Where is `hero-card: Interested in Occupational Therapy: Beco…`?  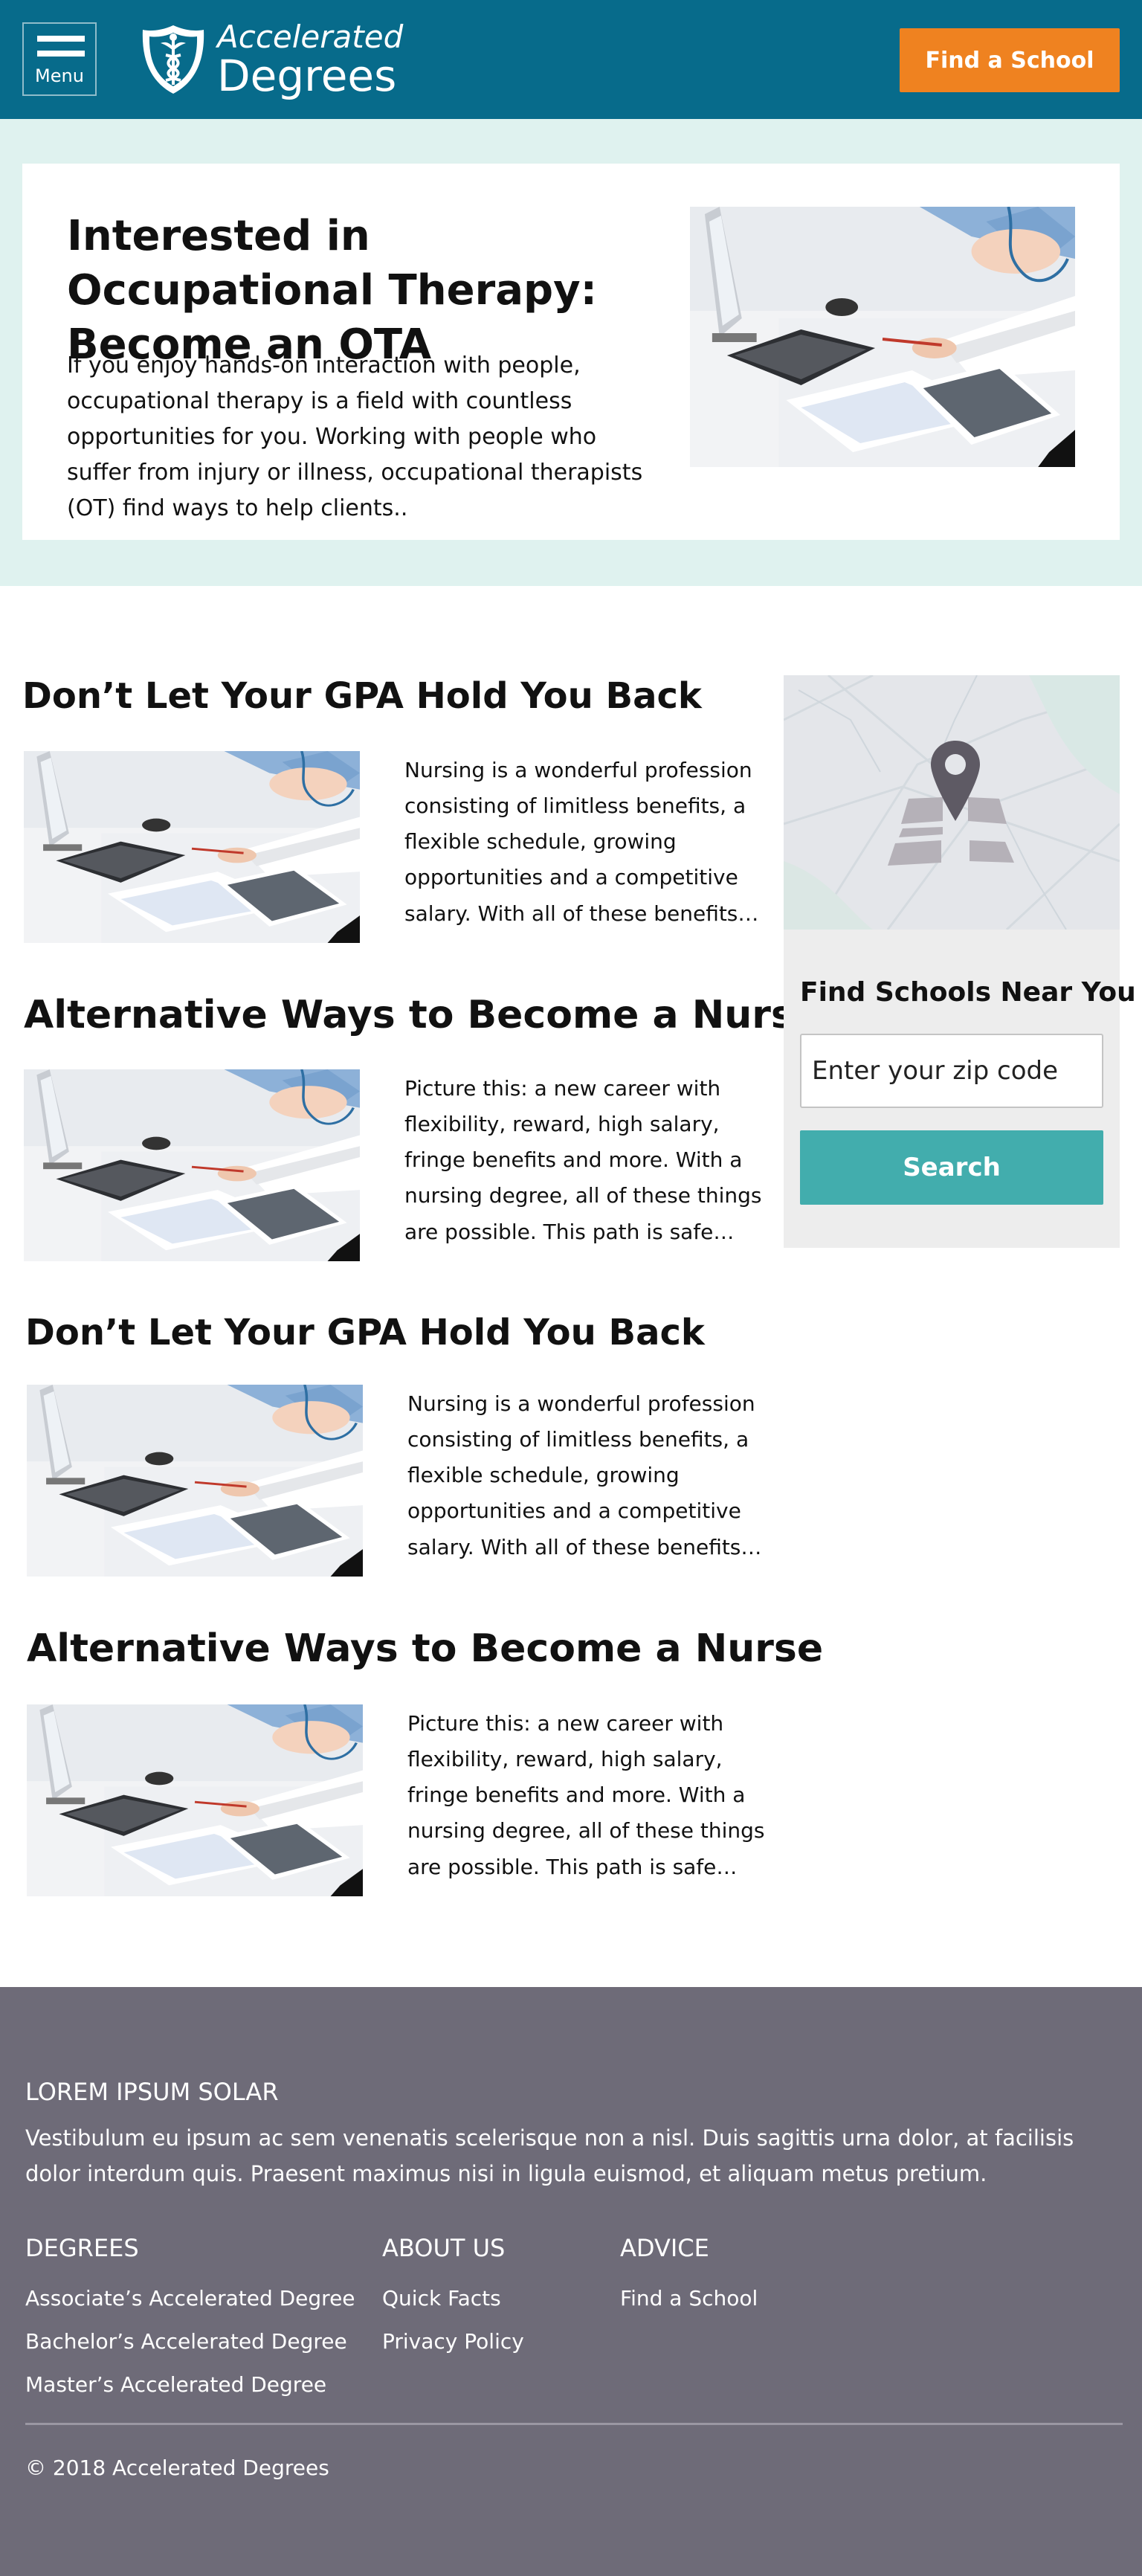
hero-card: Interested in Occupational Therapy: Beco… is located at coordinates (571, 352).